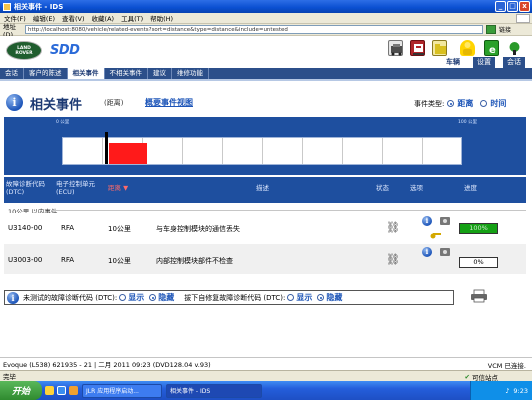 The width and height of the screenshot is (532, 400). I want to click on timeline-event-bar, so click(128, 153).